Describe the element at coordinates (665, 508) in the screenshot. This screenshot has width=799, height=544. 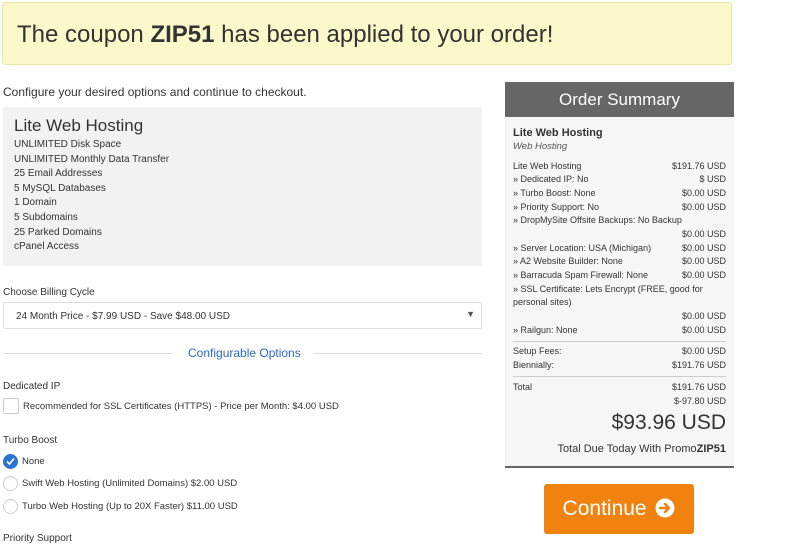
I see `arrow-circle-right-icon` at that location.